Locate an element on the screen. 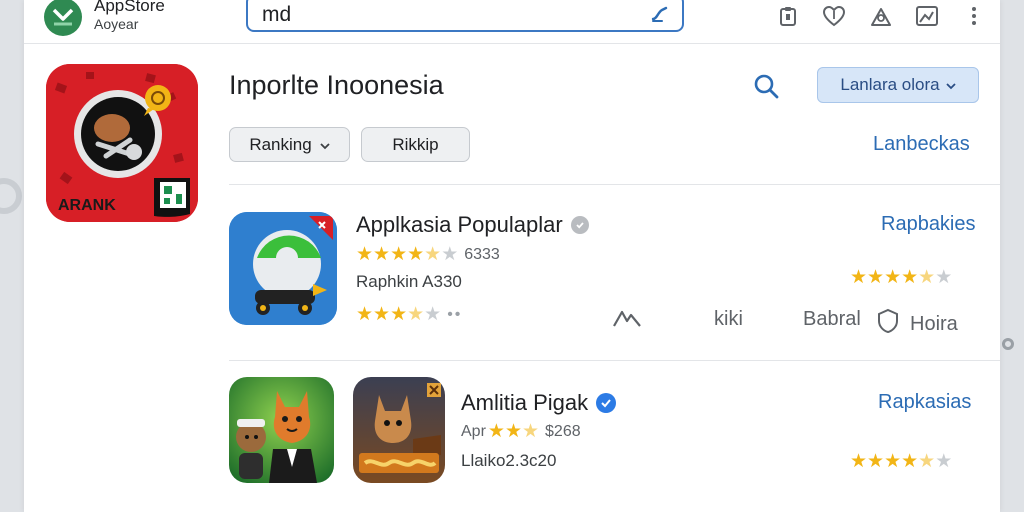 The height and width of the screenshot is (512, 1024). featured-app-label: ARANK is located at coordinates (87, 205).